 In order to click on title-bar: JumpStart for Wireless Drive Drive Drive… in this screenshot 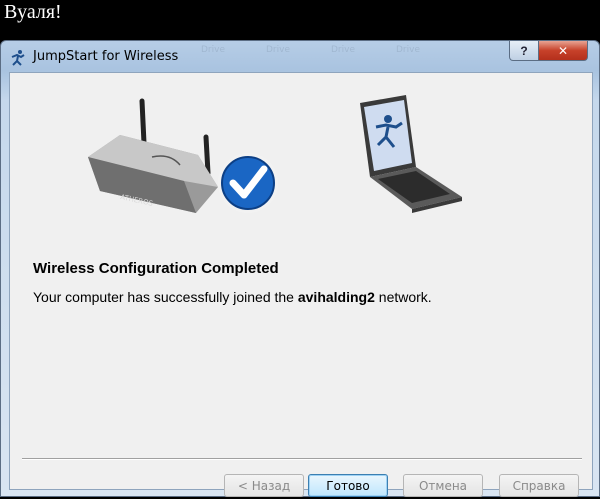, I will do `click(300, 57)`.